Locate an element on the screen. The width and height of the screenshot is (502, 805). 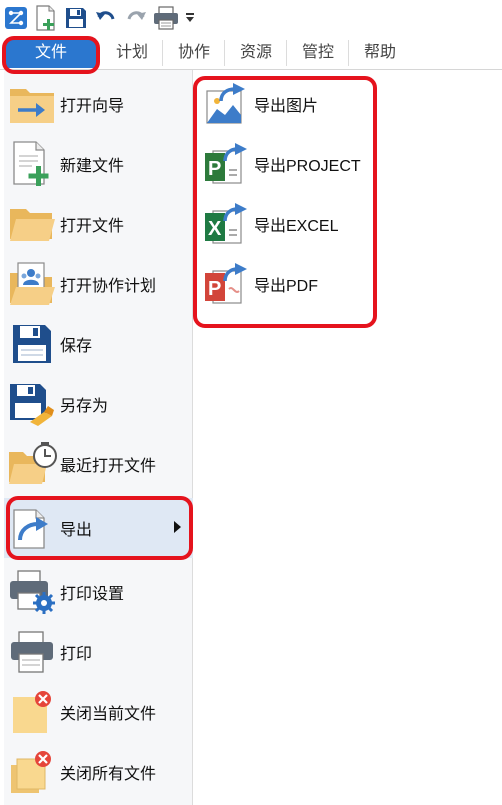
close-file-icon is located at coordinates (32, 712).